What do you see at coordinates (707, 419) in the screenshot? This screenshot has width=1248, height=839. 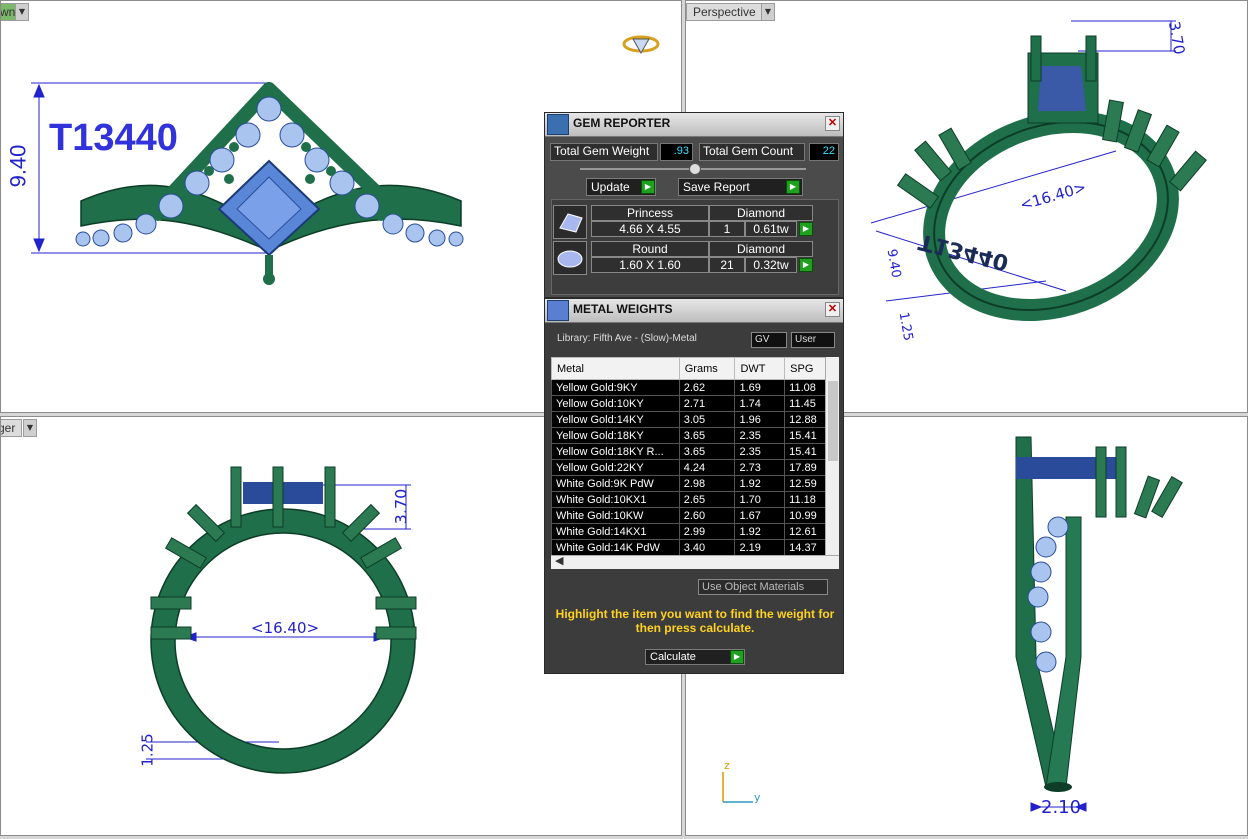 I see `grams-cell: 3.05` at bounding box center [707, 419].